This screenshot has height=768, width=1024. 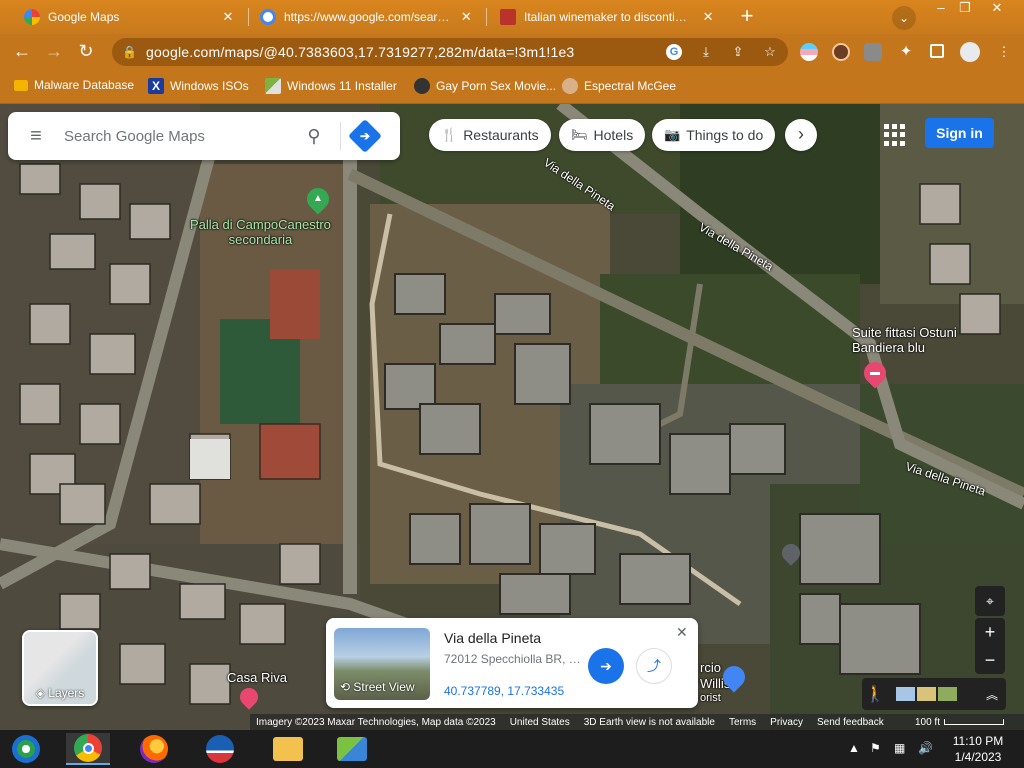 I want to click on news-favicon, so click(x=508, y=17).